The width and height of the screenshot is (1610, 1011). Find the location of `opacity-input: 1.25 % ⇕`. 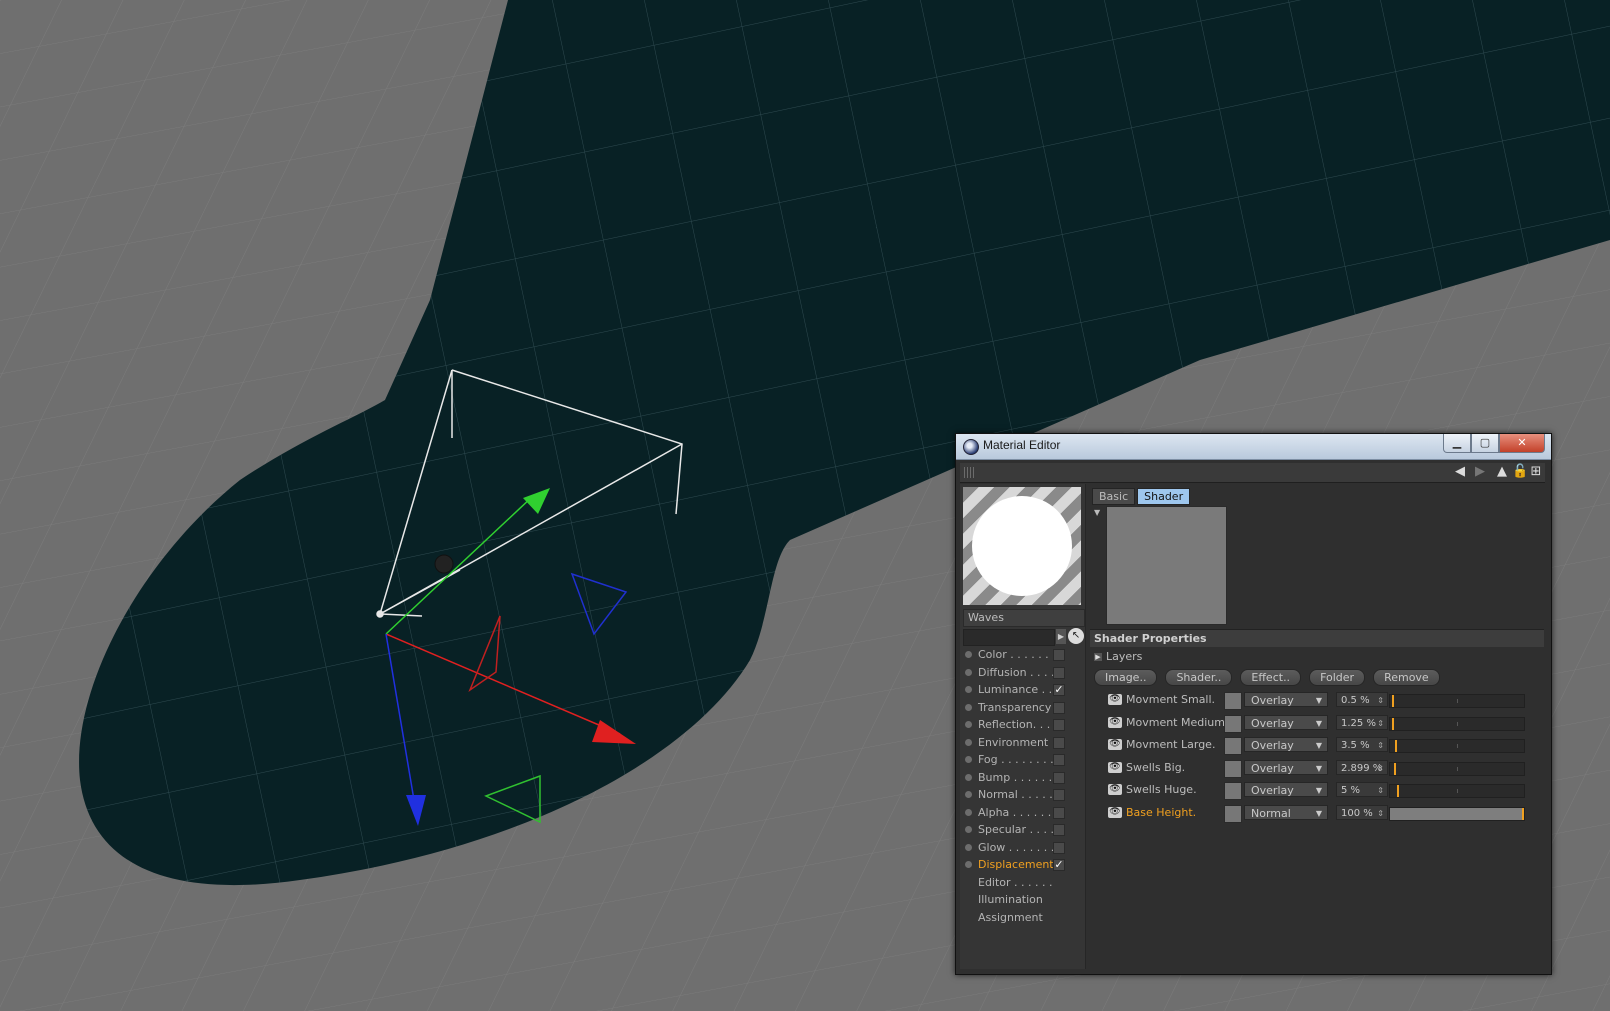

opacity-input: 1.25 % ⇕ is located at coordinates (1362, 722).